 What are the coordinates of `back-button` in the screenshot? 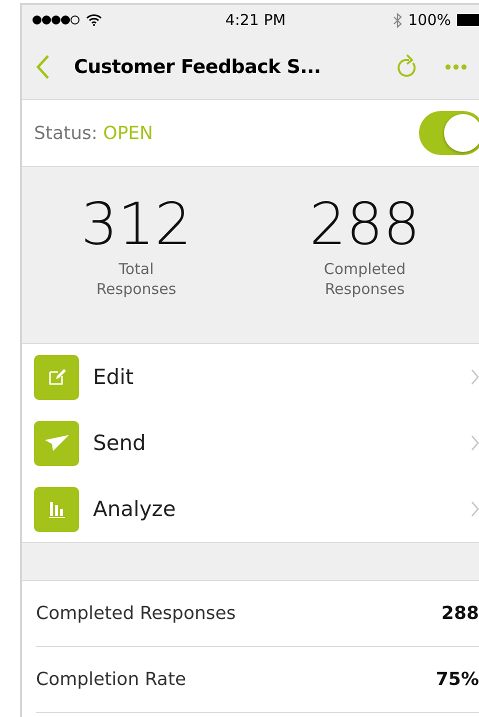 It's located at (43, 67).